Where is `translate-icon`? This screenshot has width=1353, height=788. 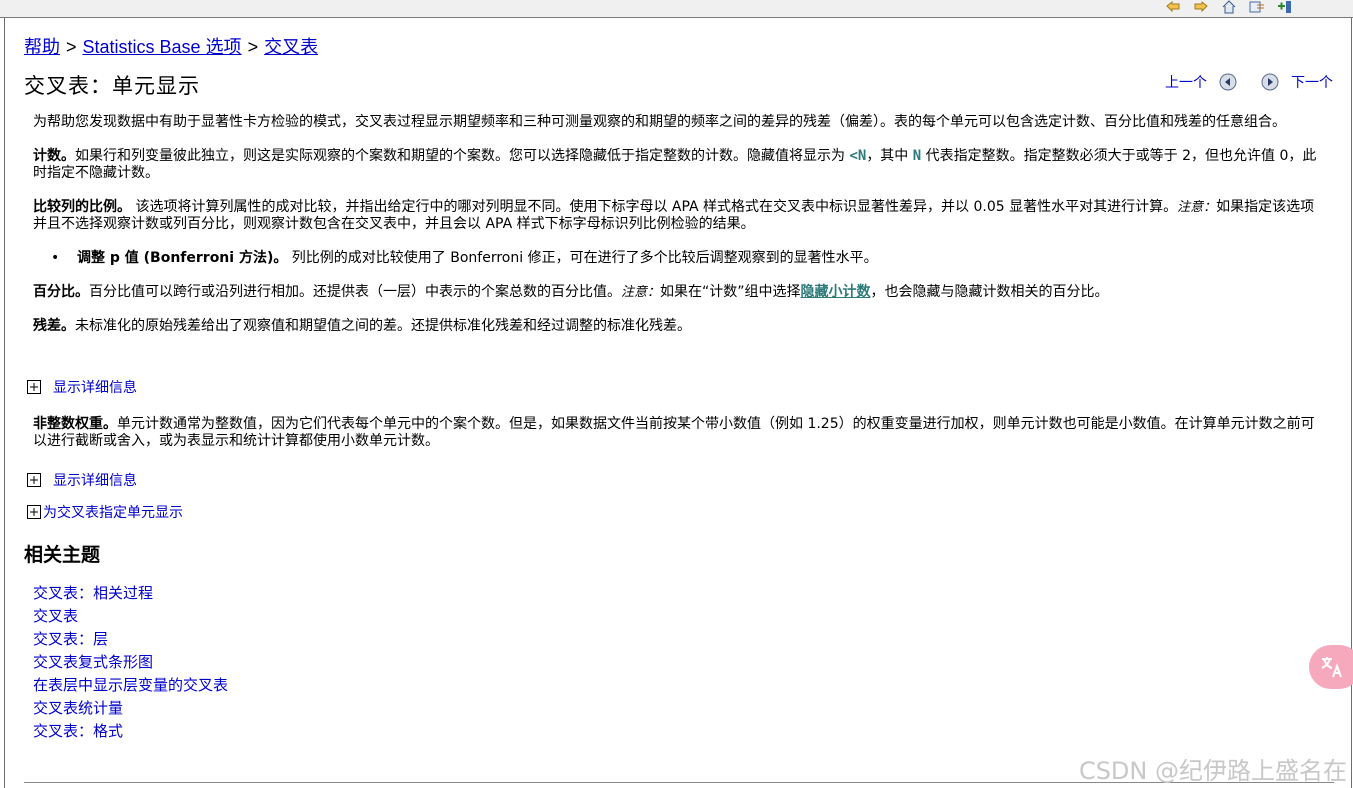 translate-icon is located at coordinates (1332, 667).